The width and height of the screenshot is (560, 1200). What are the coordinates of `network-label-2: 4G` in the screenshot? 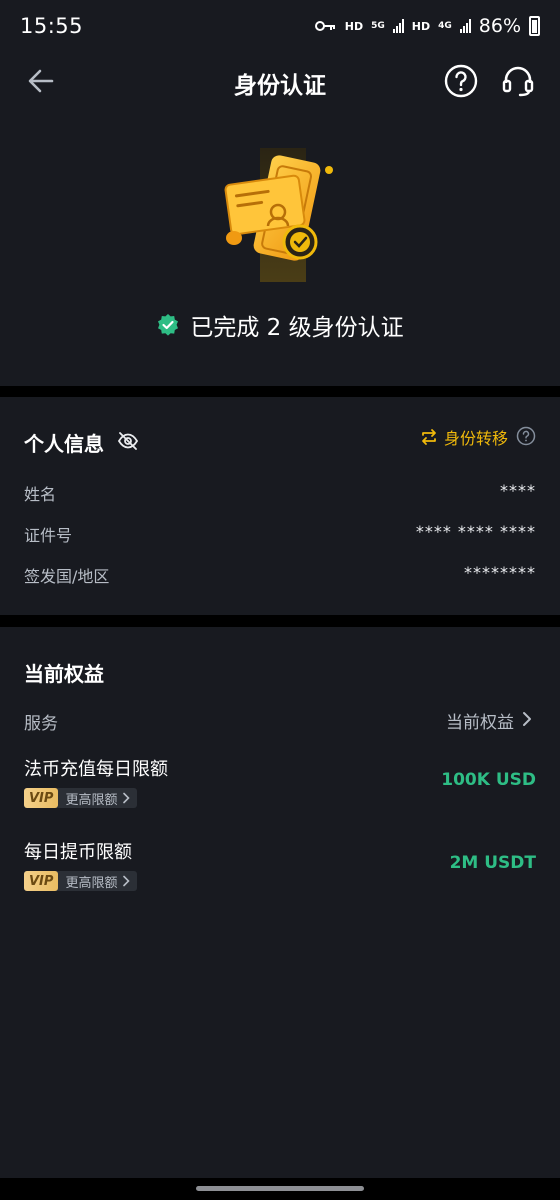 It's located at (445, 26).